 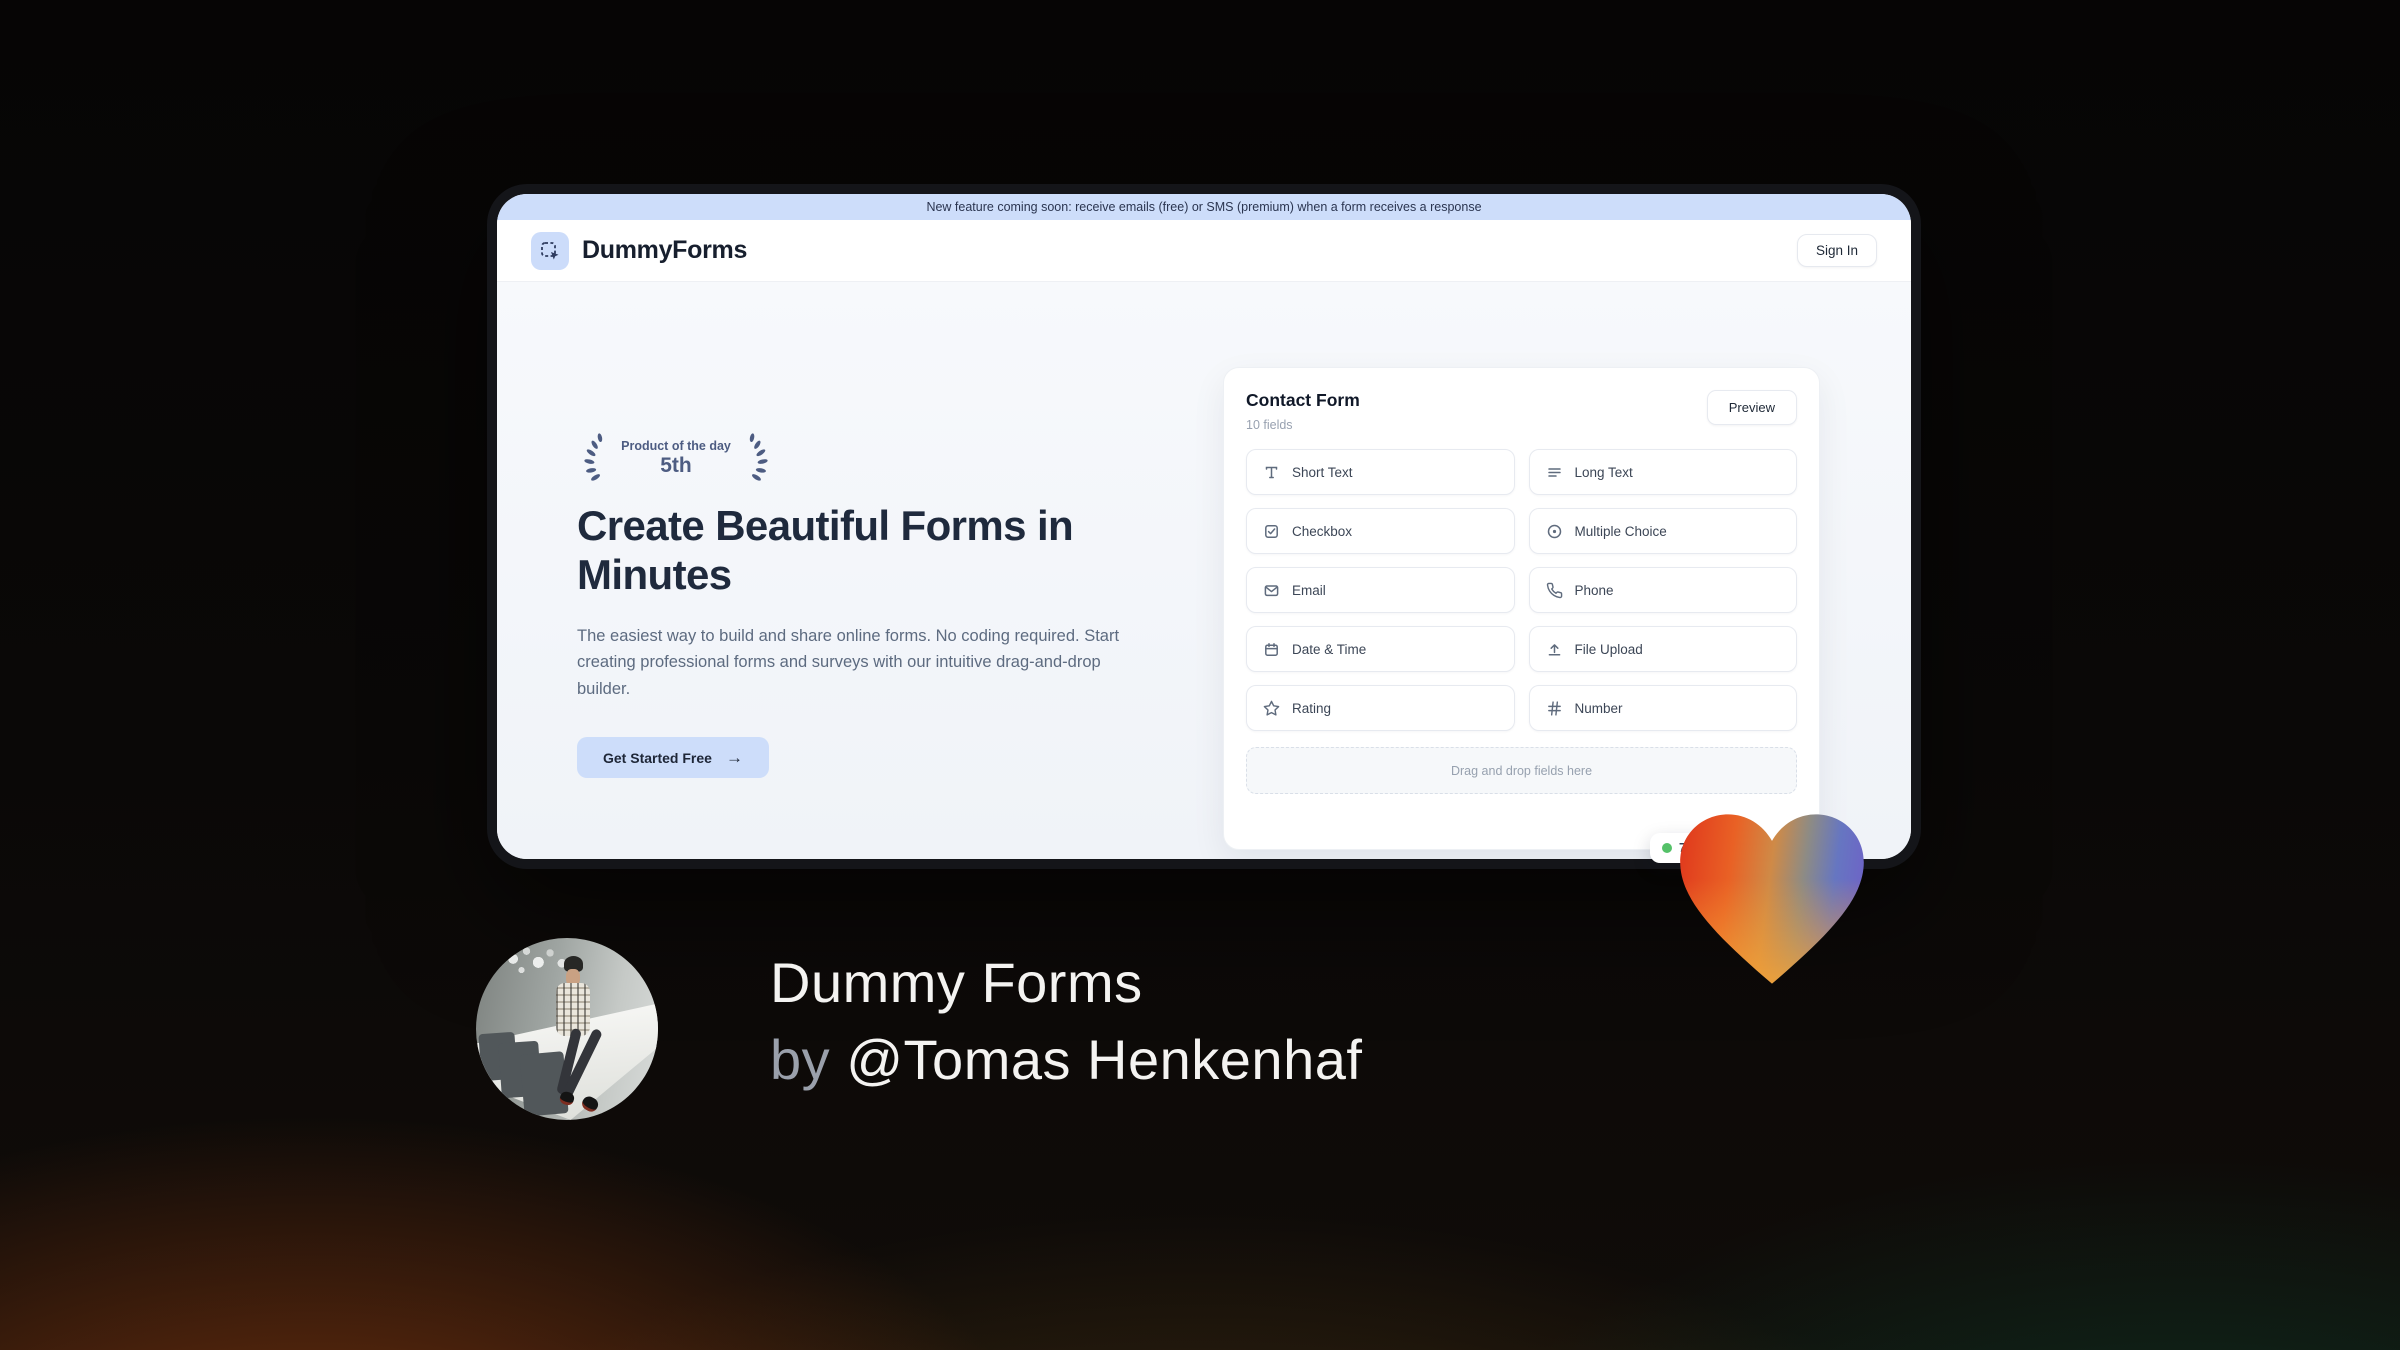 What do you see at coordinates (1269, 425) in the screenshot?
I see `form-field-count: 10 fields` at bounding box center [1269, 425].